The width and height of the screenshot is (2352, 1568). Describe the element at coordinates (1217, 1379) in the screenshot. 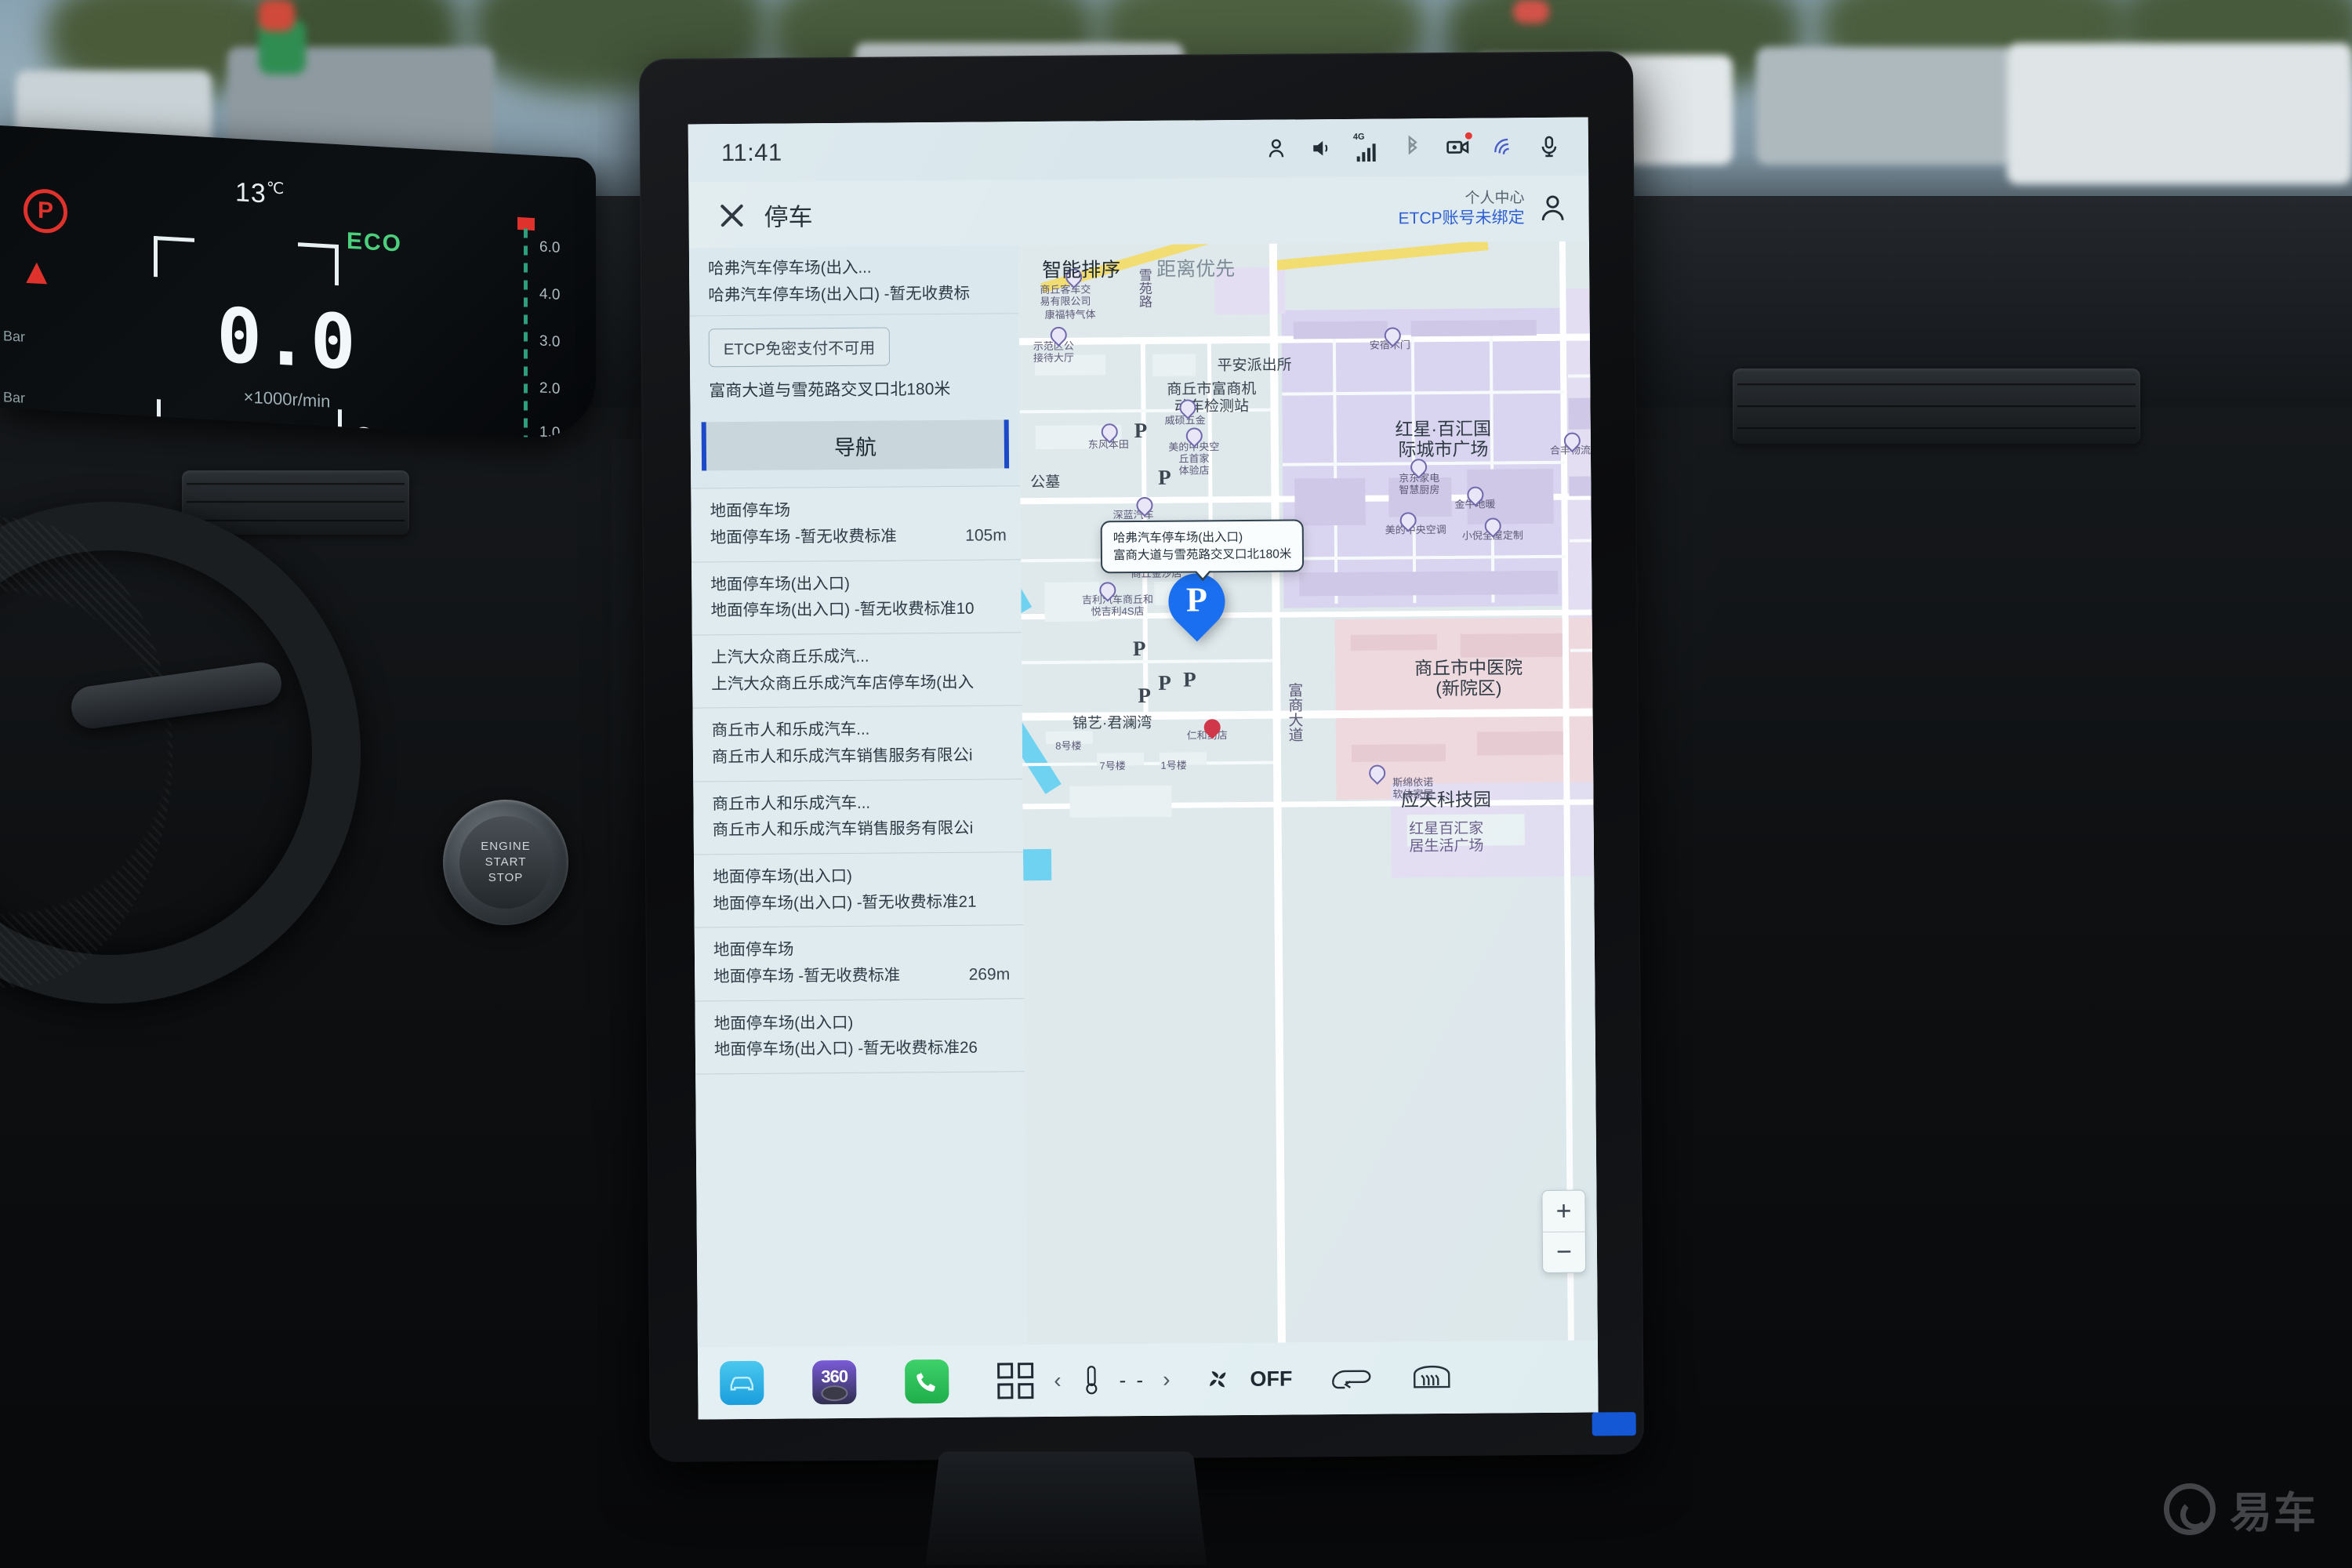

I see `fan-icon` at that location.